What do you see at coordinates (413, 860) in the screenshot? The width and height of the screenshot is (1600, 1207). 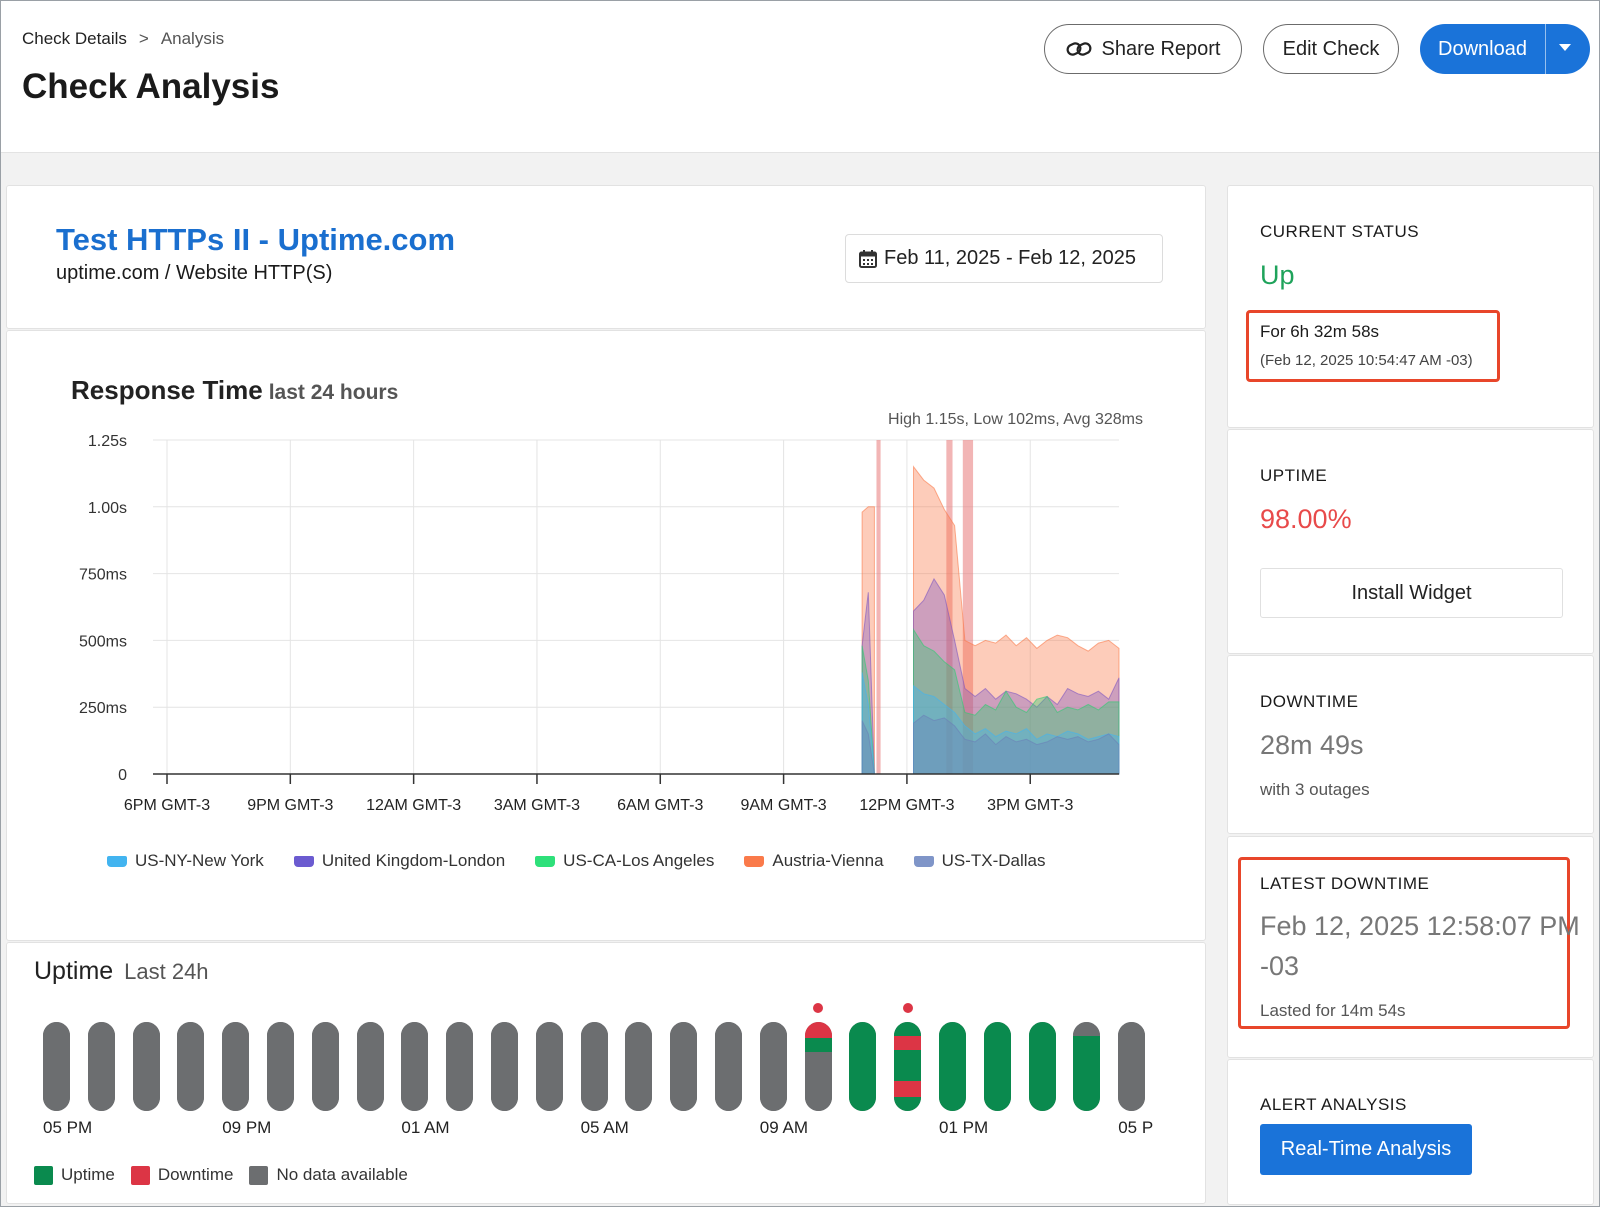 I see `legend-label: United Kingdom-London` at bounding box center [413, 860].